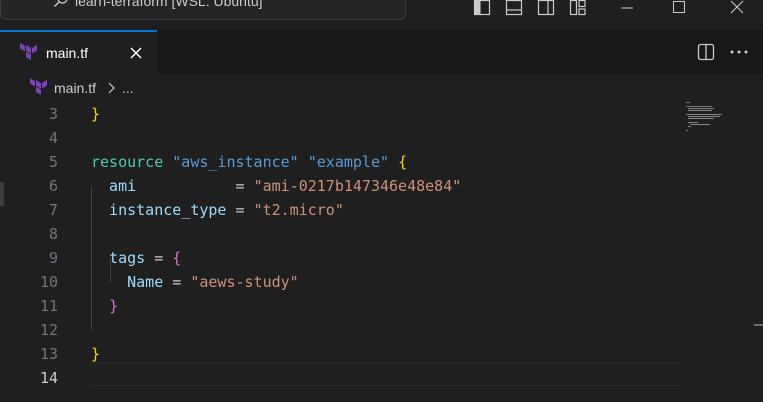  Describe the element at coordinates (546, 8) in the screenshot. I see `toggle-secondary-sidebar-icon` at that location.